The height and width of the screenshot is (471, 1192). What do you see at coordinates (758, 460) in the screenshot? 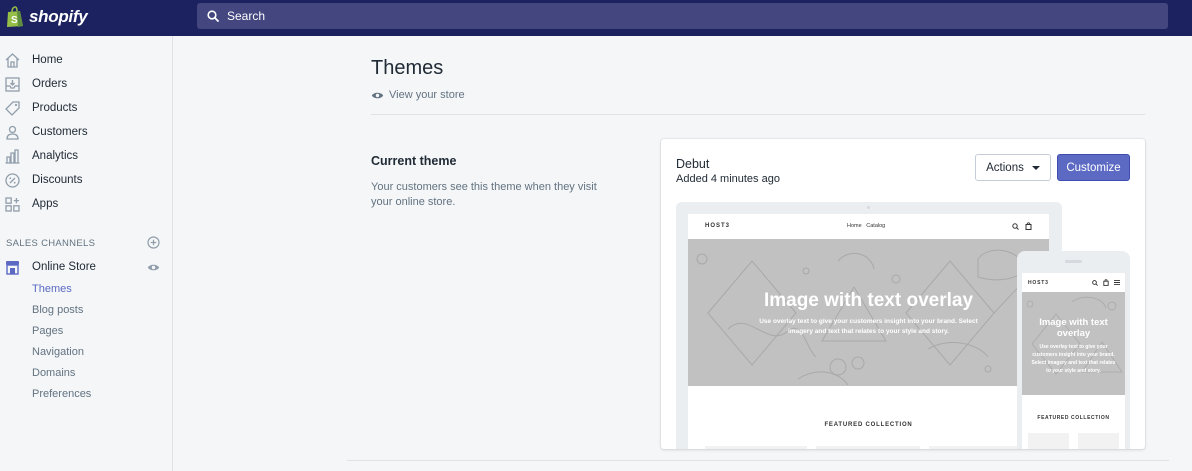
I see `bottom-divider` at bounding box center [758, 460].